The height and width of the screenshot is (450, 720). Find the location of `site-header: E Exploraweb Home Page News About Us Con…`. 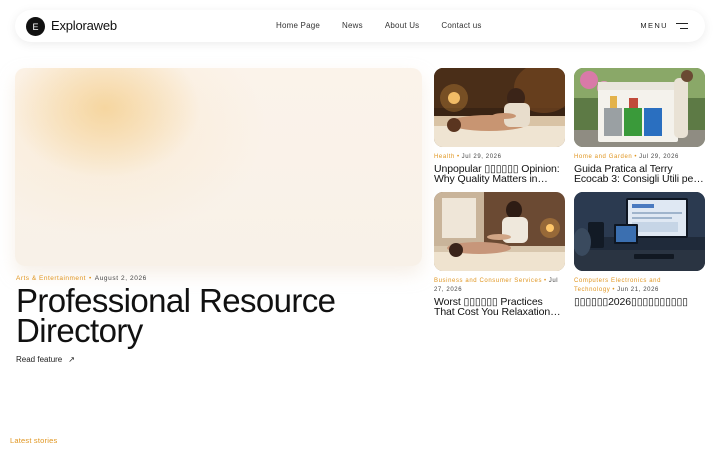

site-header: E Exploraweb Home Page News About Us Con… is located at coordinates (360, 26).